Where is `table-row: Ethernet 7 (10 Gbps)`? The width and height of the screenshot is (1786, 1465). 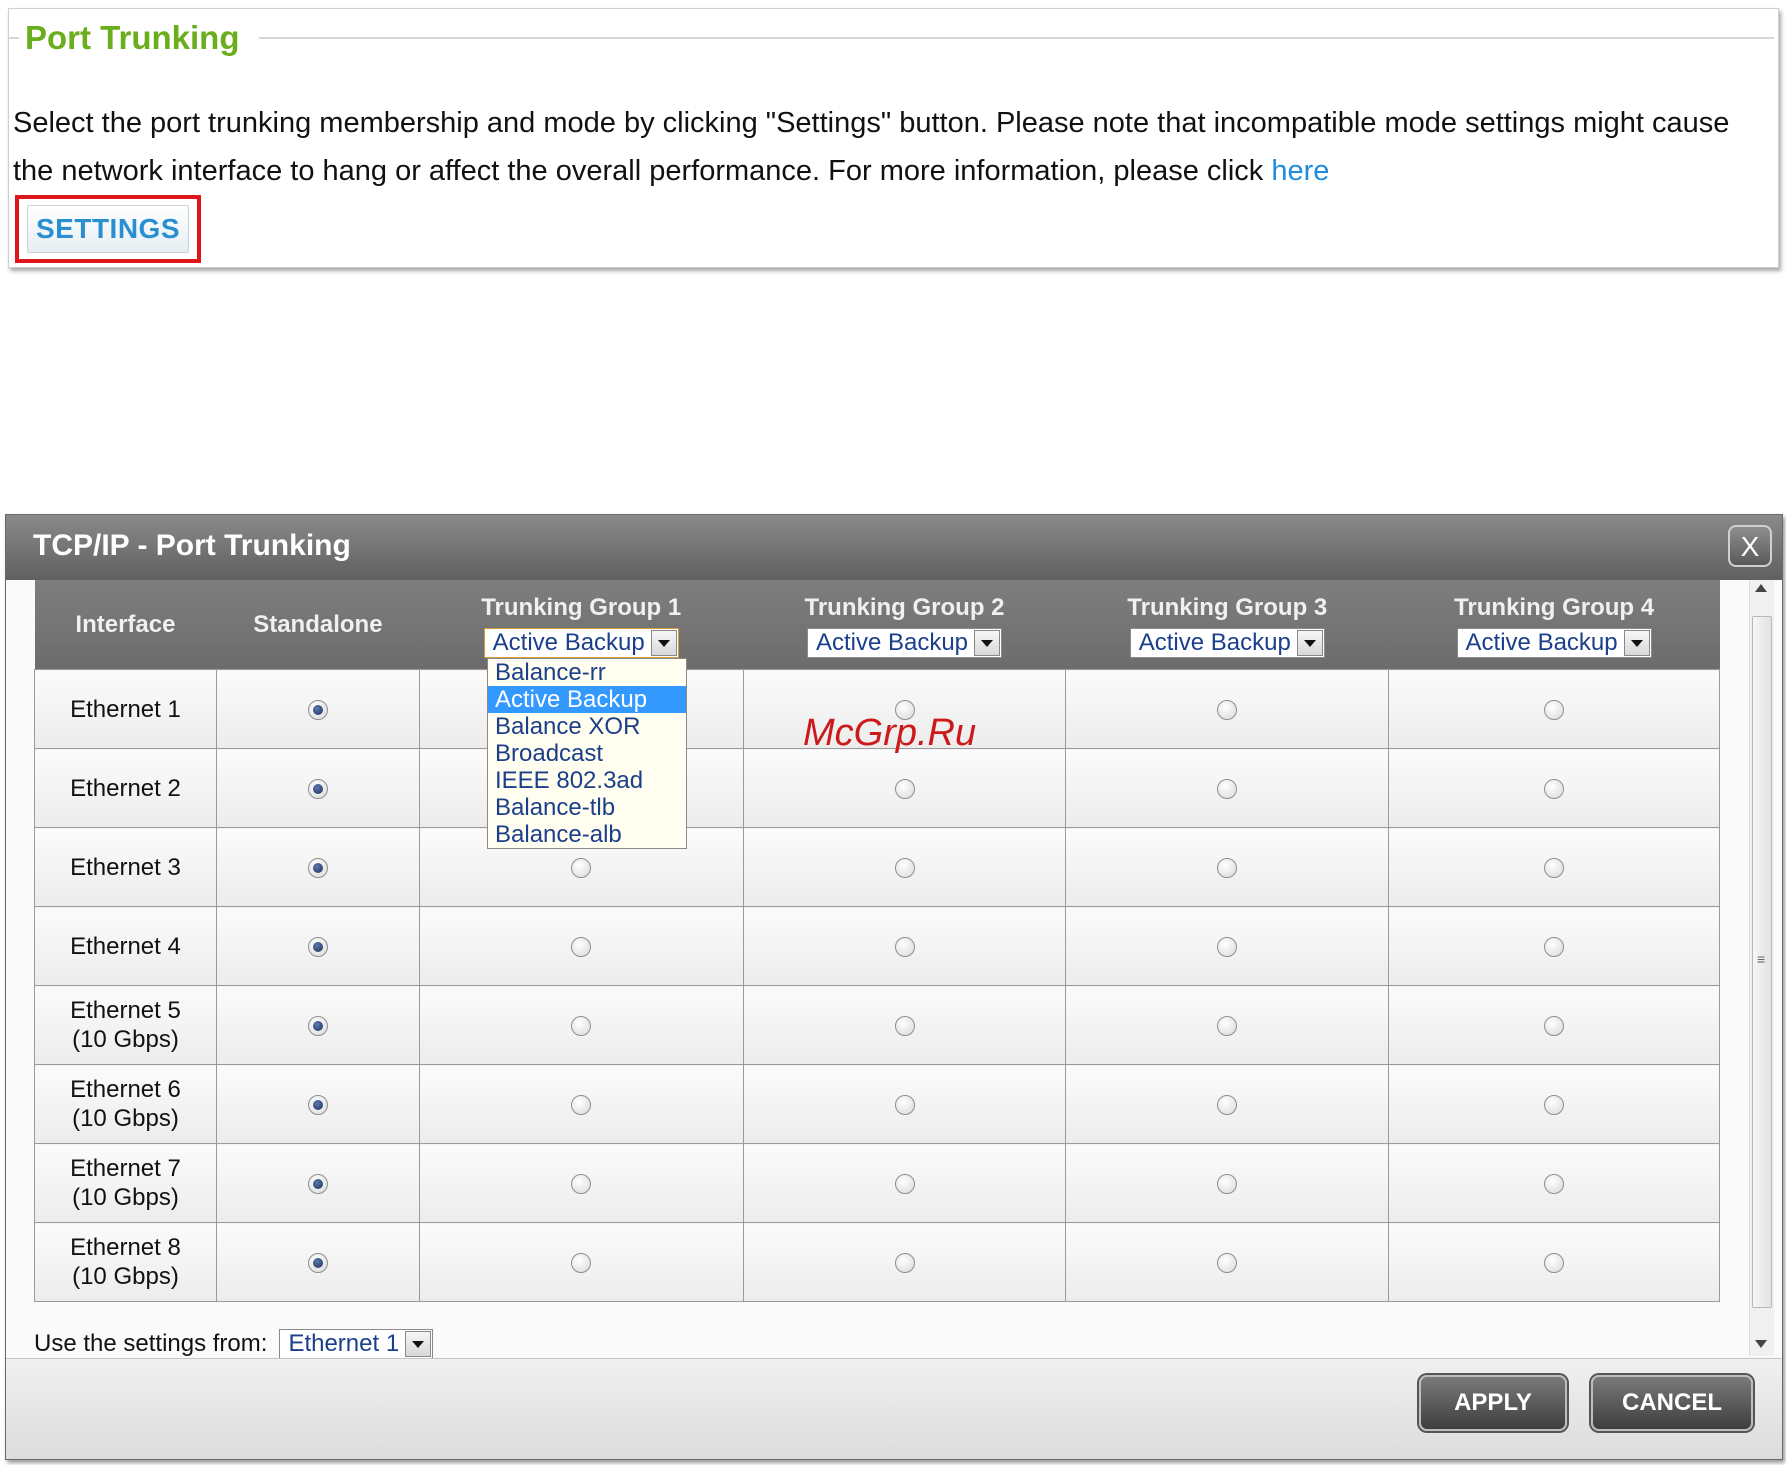
table-row: Ethernet 7 (10 Gbps) is located at coordinates (877, 1183).